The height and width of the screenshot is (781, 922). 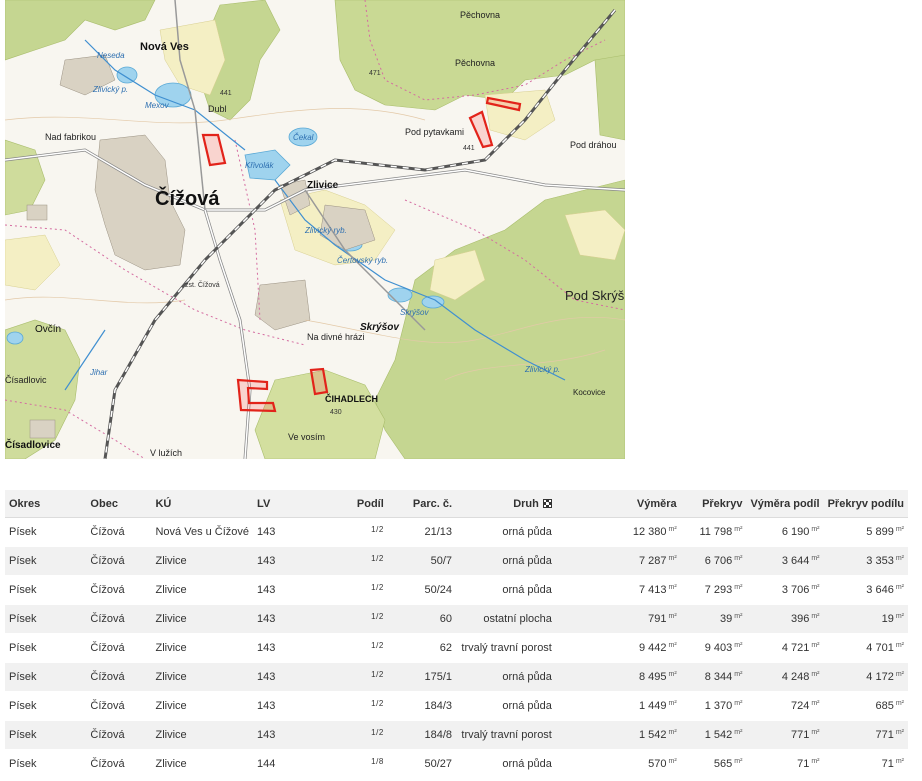 I want to click on label-dubl: Dubl, so click(x=217, y=109).